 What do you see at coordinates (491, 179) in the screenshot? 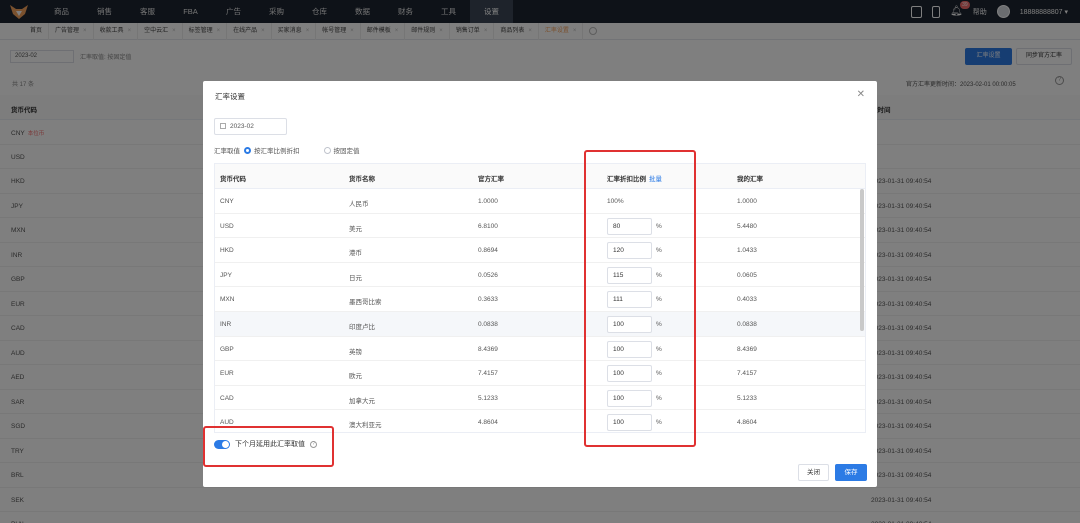
I see `header-official-rate: 官方汇率` at bounding box center [491, 179].